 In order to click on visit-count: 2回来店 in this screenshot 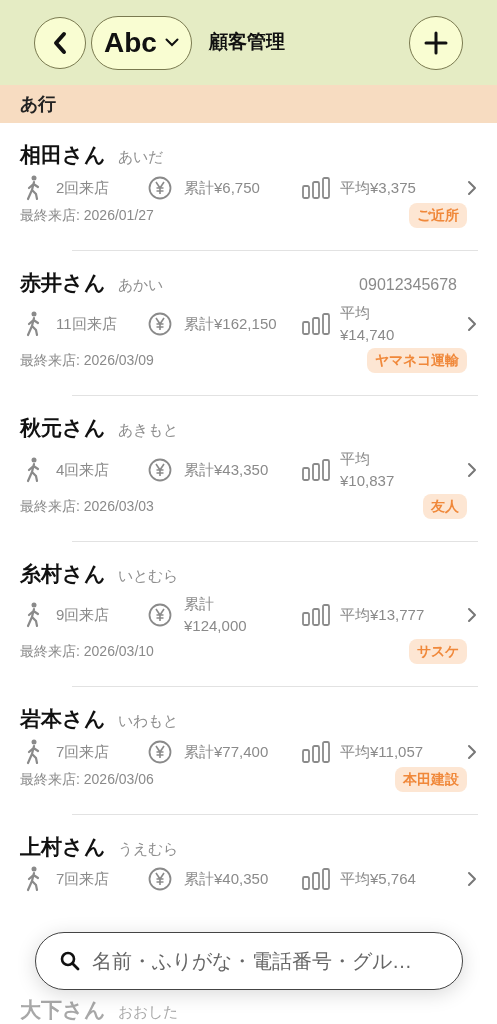, I will do `click(83, 187)`.